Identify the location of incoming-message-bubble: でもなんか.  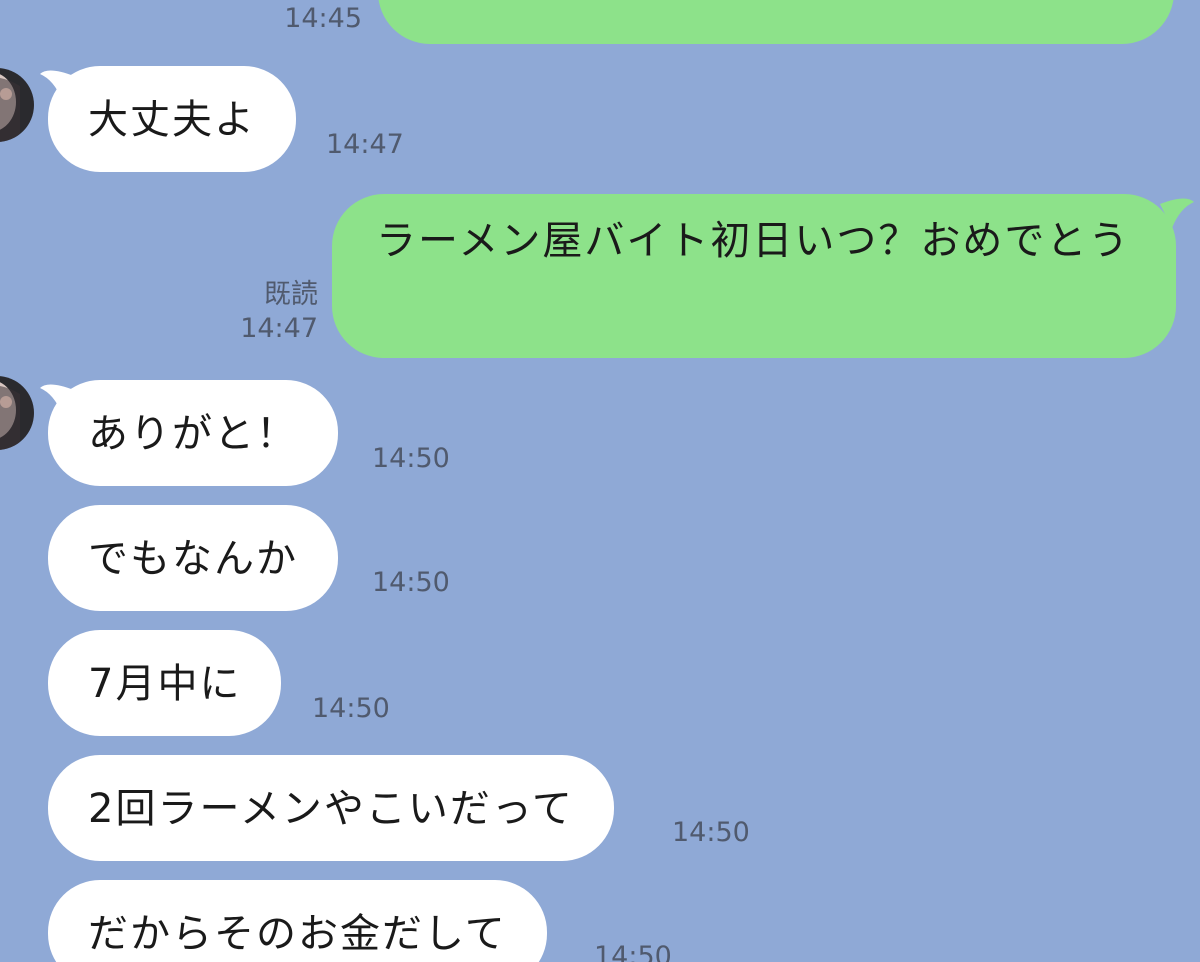
(193, 558).